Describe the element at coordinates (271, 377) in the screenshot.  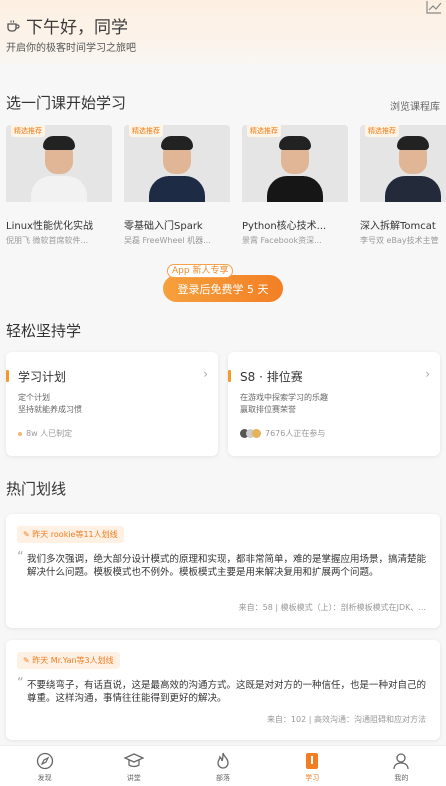
I see `ranking-title: S8 · 排位赛` at that location.